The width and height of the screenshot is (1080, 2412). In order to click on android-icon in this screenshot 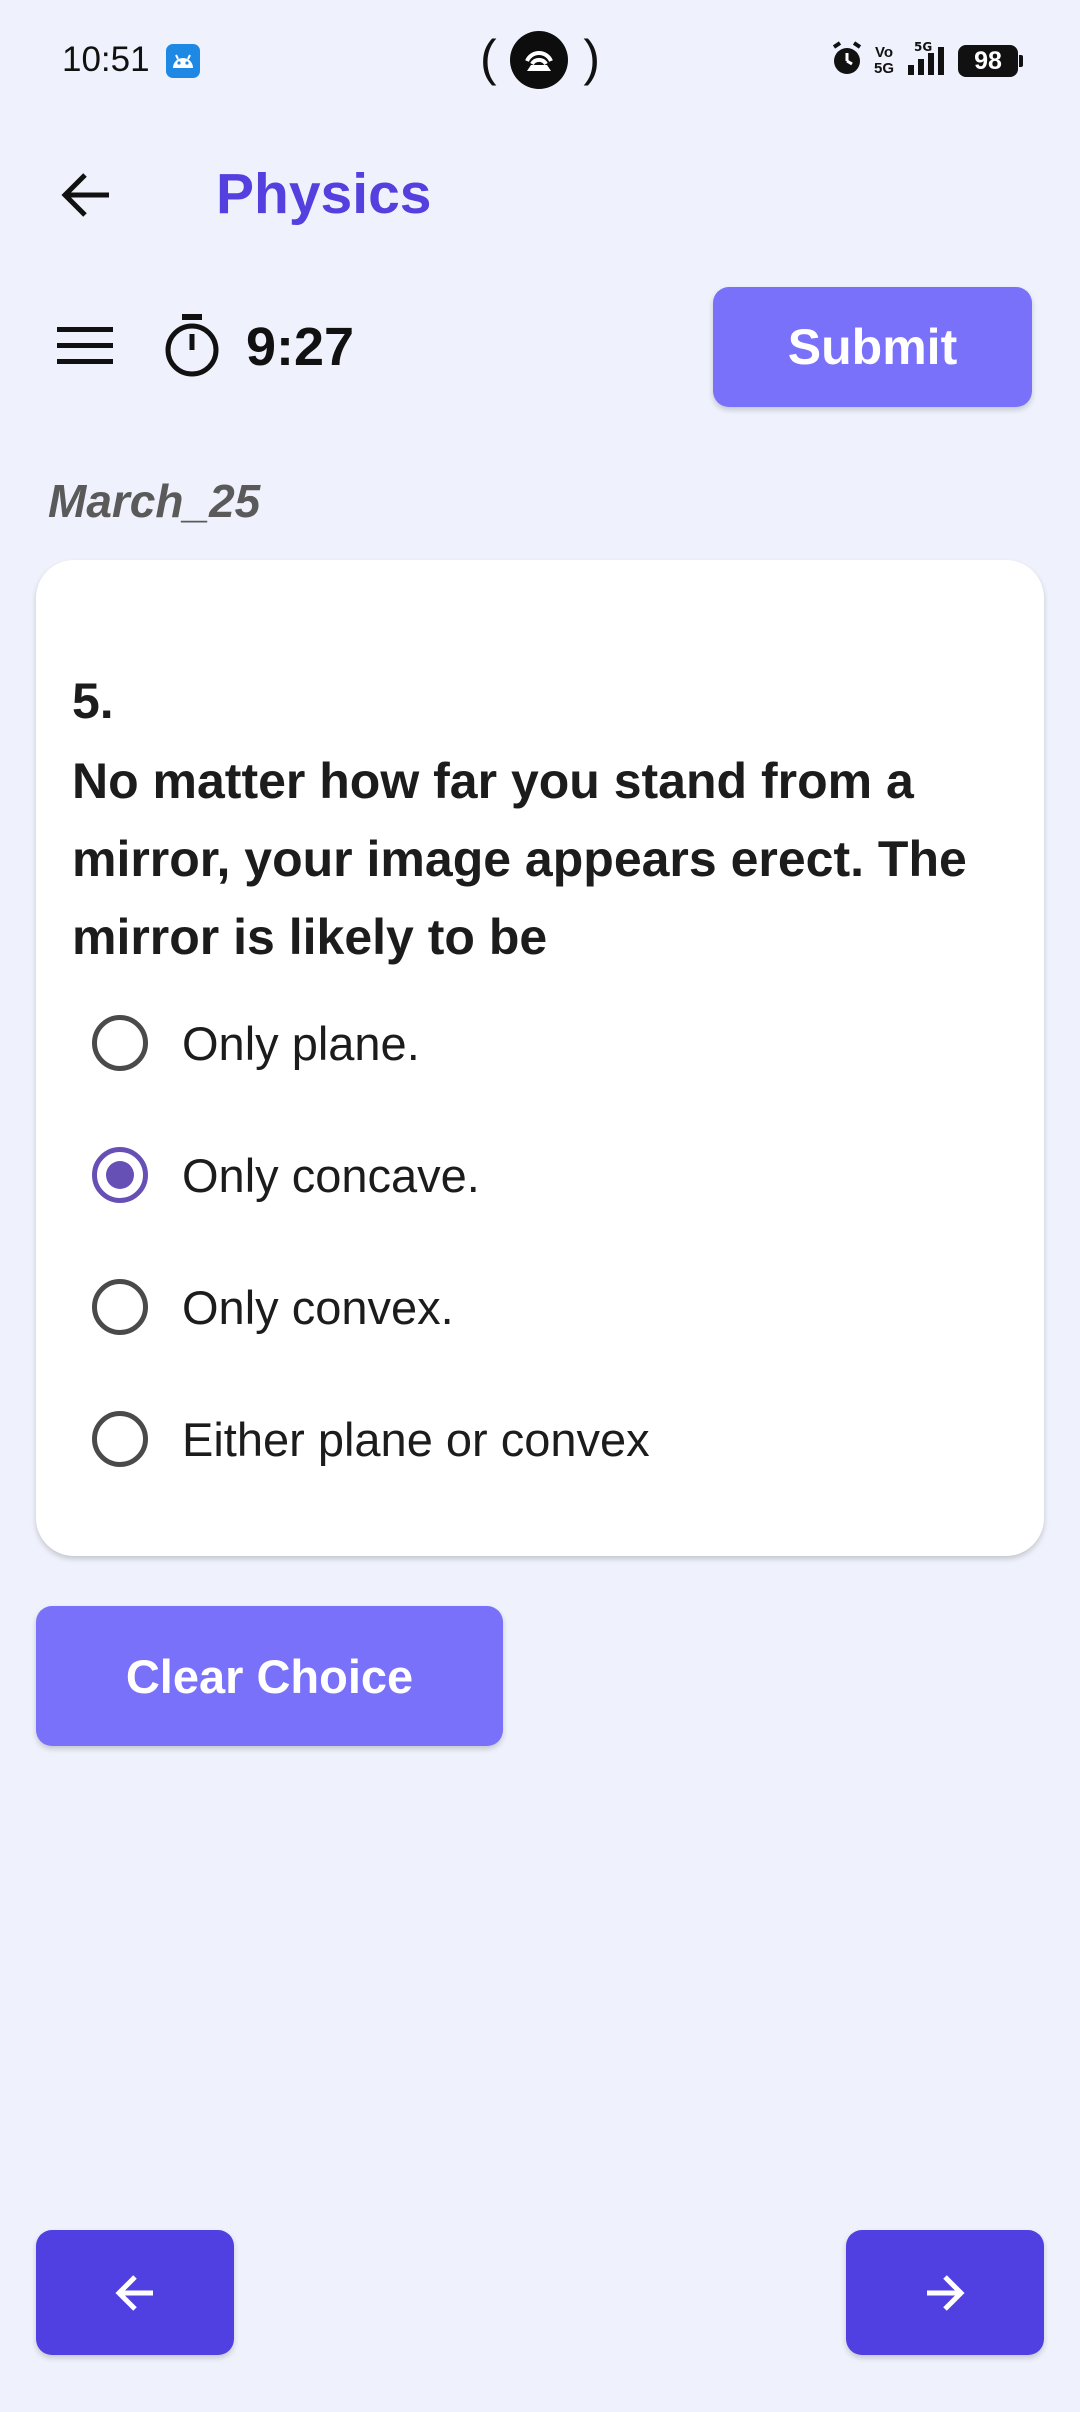, I will do `click(183, 61)`.